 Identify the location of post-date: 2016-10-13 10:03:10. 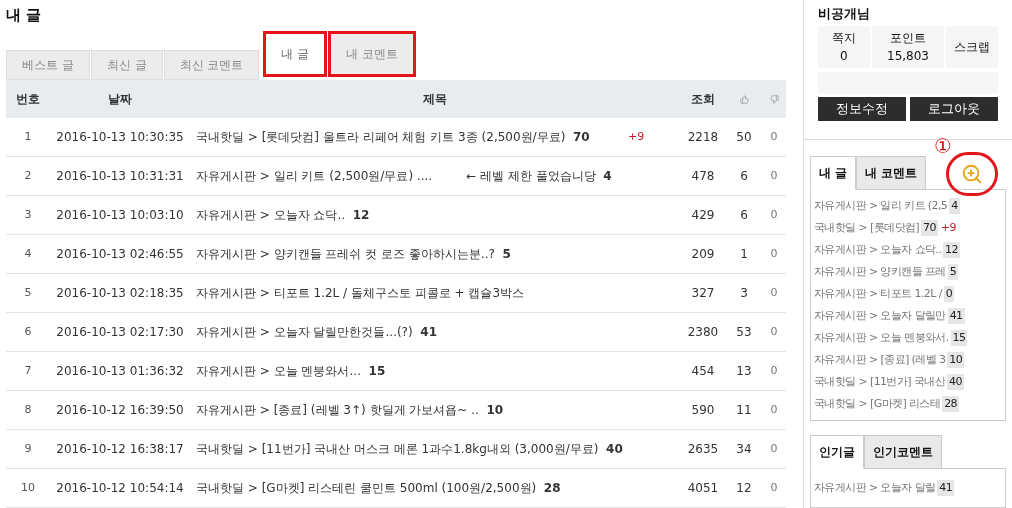
(120, 215).